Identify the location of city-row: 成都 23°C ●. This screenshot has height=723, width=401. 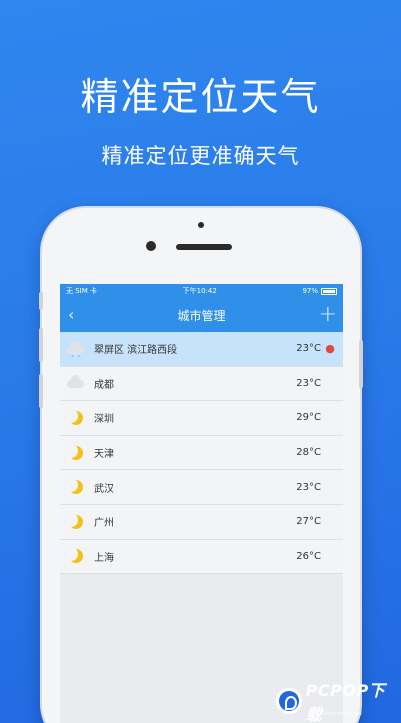
(201, 384).